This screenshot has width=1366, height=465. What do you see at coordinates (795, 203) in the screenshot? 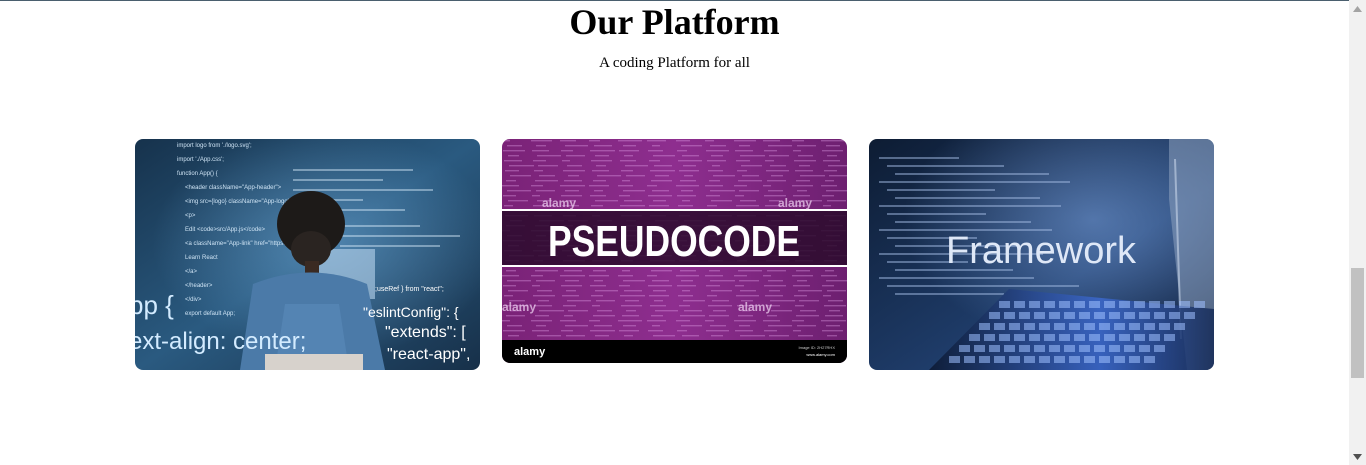
I see `watermark-2: alamy` at bounding box center [795, 203].